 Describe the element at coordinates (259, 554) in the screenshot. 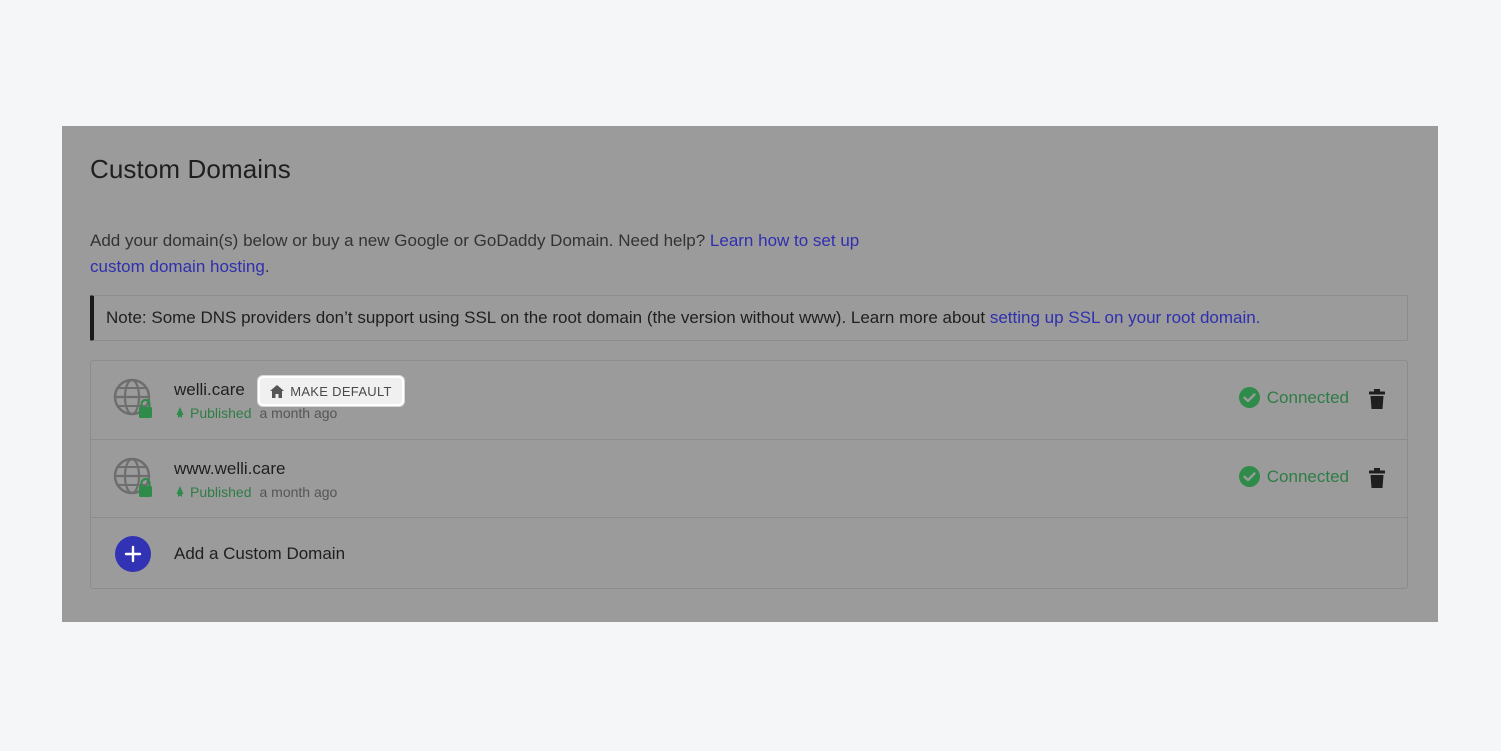

I see `add-domain-label: Add a Custom Domain` at that location.